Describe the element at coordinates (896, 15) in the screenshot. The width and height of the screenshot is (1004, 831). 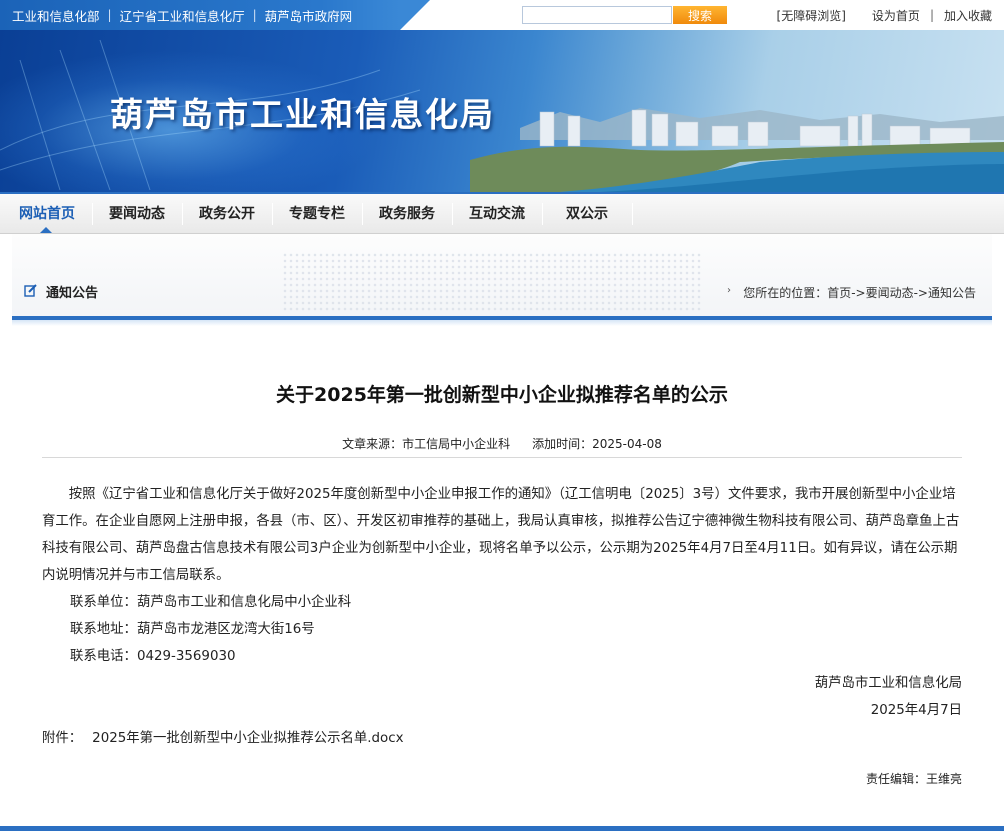
I see `set-home-link: 设为首页` at that location.